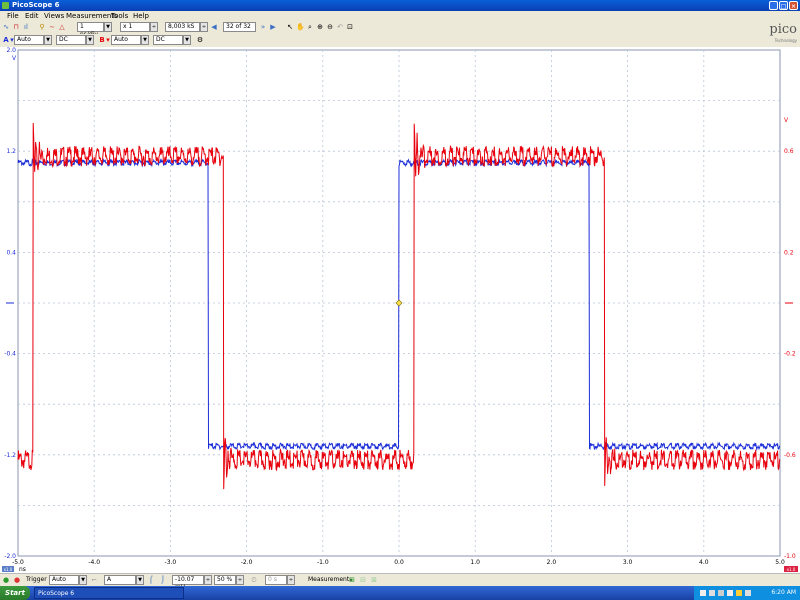 The height and width of the screenshot is (600, 800). I want to click on minimize-button: _, so click(773, 5).